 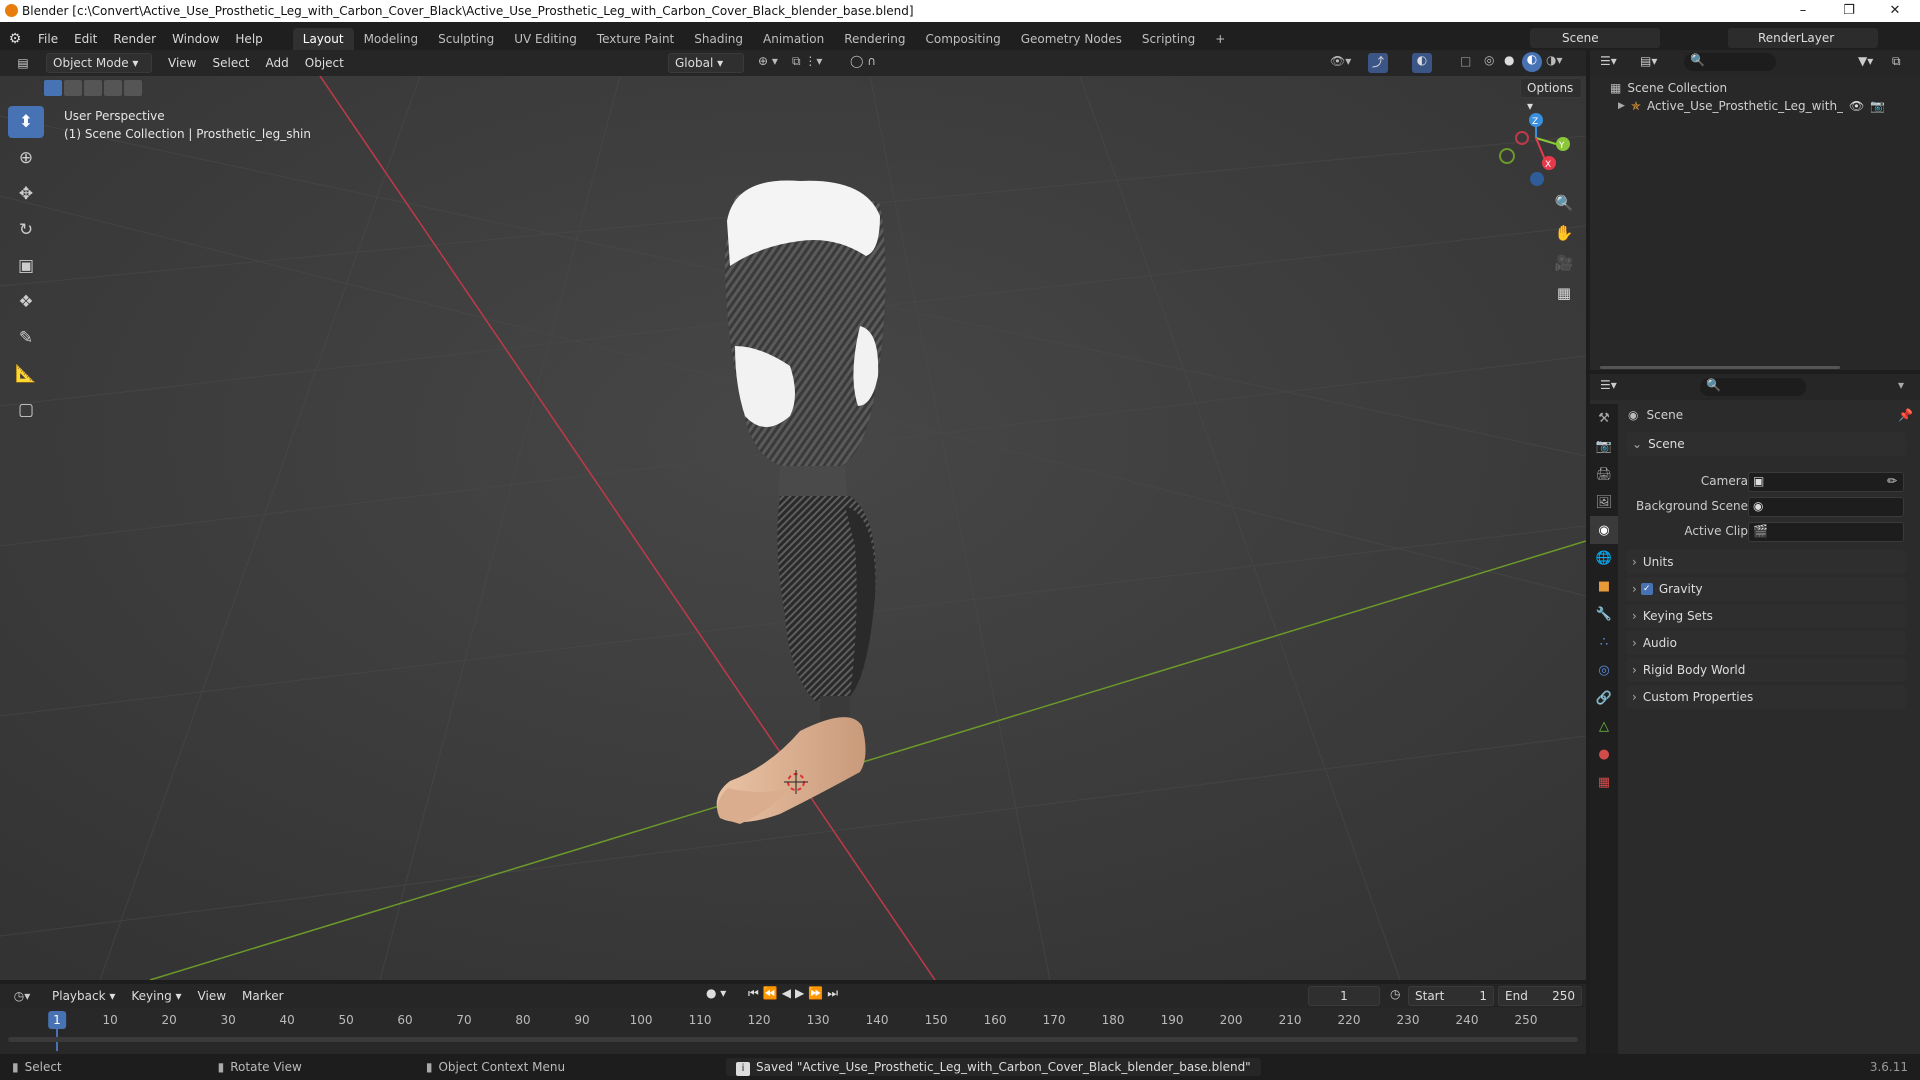 I want to click on select-extend-icon, so click(x=73, y=88).